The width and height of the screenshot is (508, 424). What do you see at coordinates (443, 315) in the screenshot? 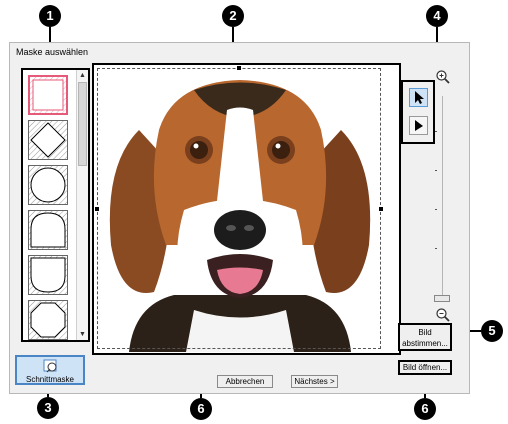
I see `zoom-out-icon` at bounding box center [443, 315].